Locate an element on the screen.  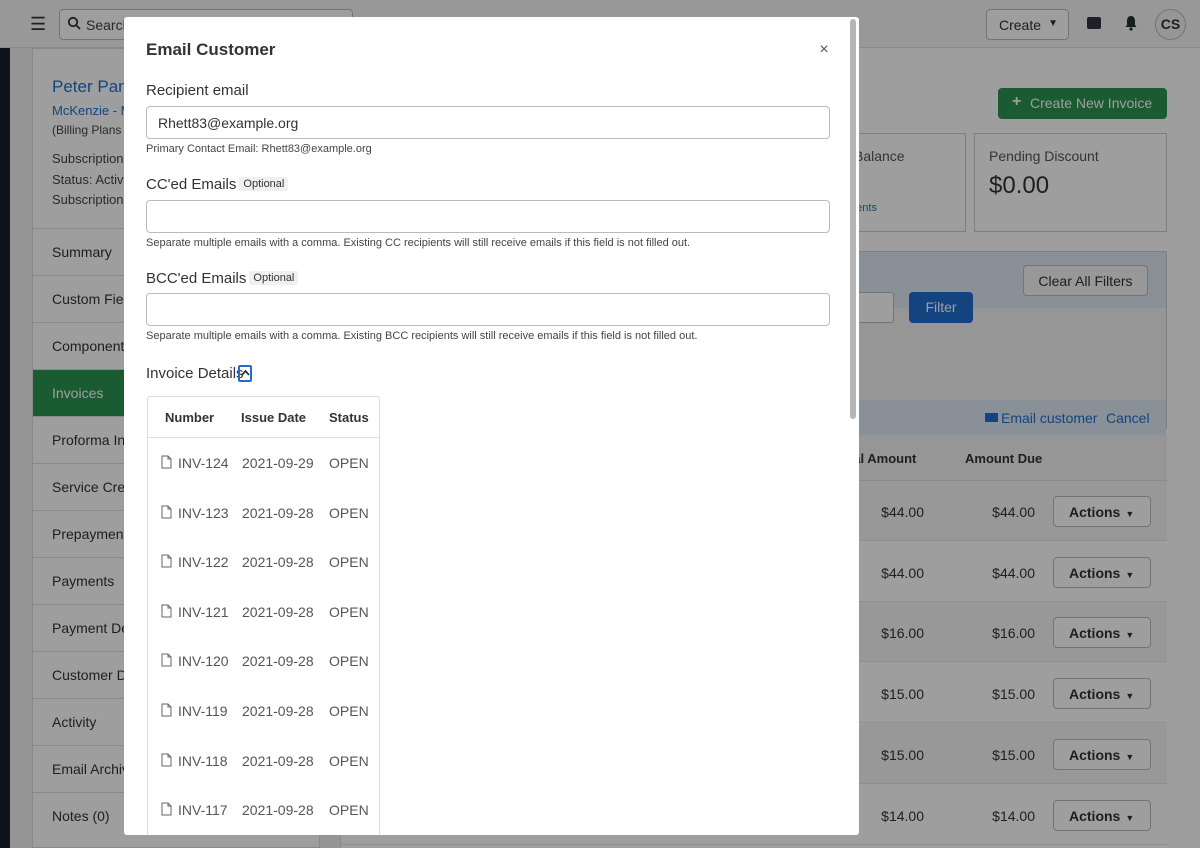
modal-scrollbar is located at coordinates (853, 219).